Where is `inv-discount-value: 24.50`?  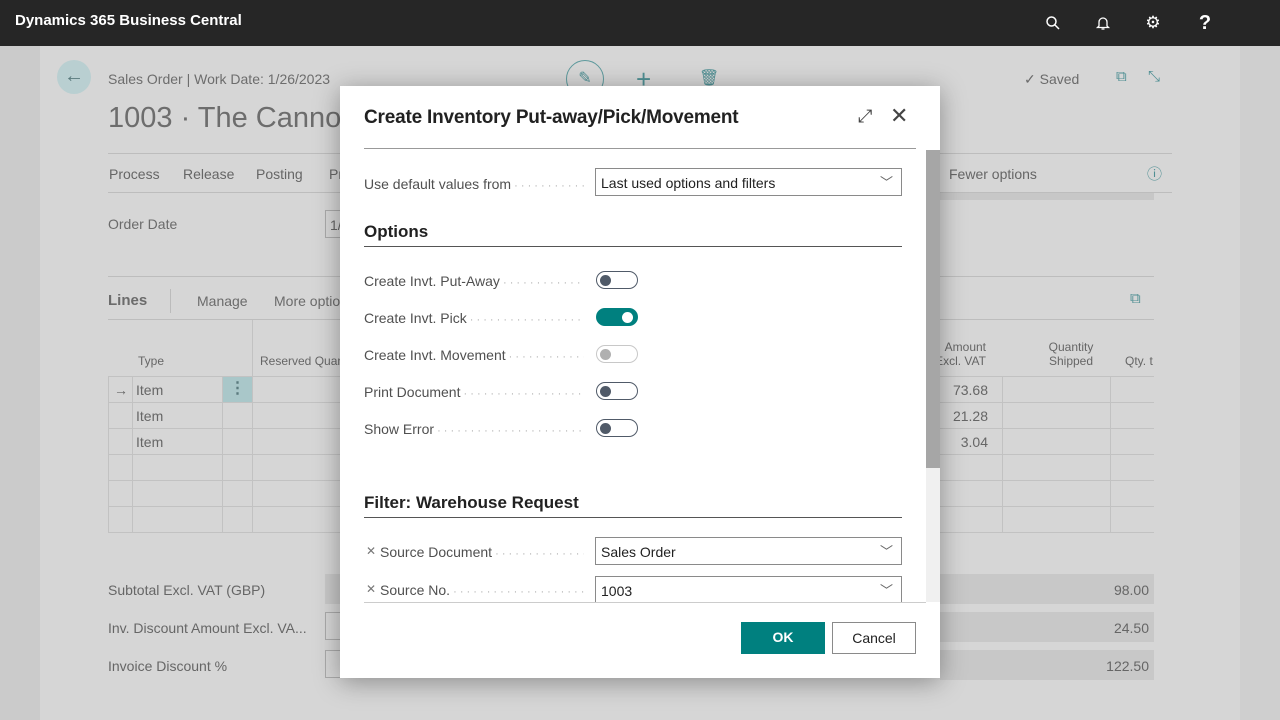 inv-discount-value: 24.50 is located at coordinates (1131, 628).